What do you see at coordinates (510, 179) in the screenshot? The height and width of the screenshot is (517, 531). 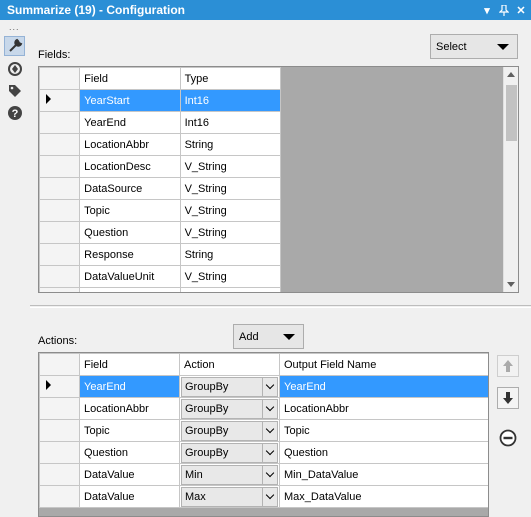 I see `fields-scrollbar` at bounding box center [510, 179].